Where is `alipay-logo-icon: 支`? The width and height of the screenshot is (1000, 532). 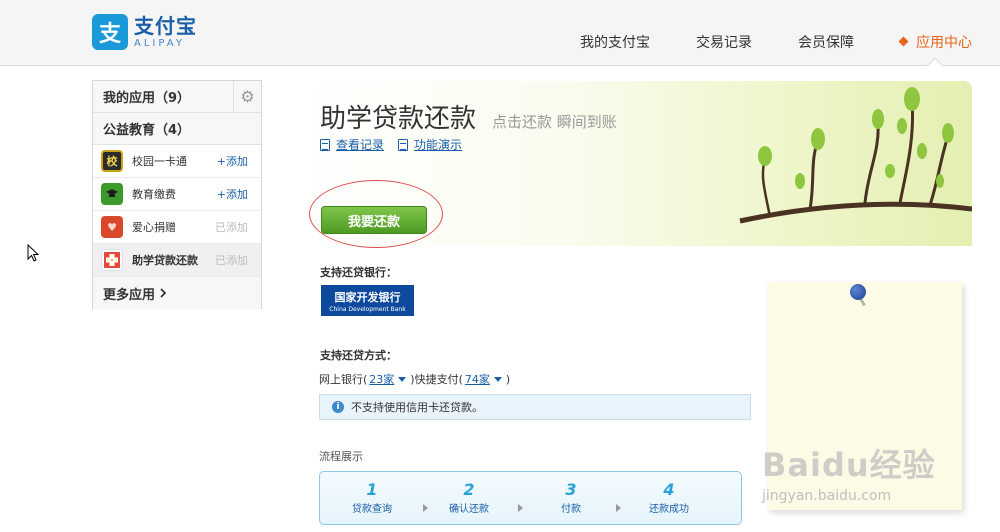
alipay-logo-icon: 支 is located at coordinates (110, 32).